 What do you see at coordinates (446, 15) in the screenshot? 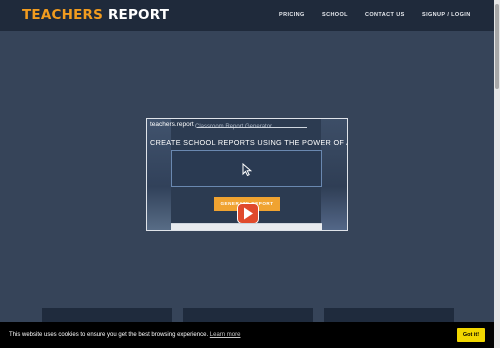
I see `nav-signup-login: SIGNUP / LOGIN` at bounding box center [446, 15].